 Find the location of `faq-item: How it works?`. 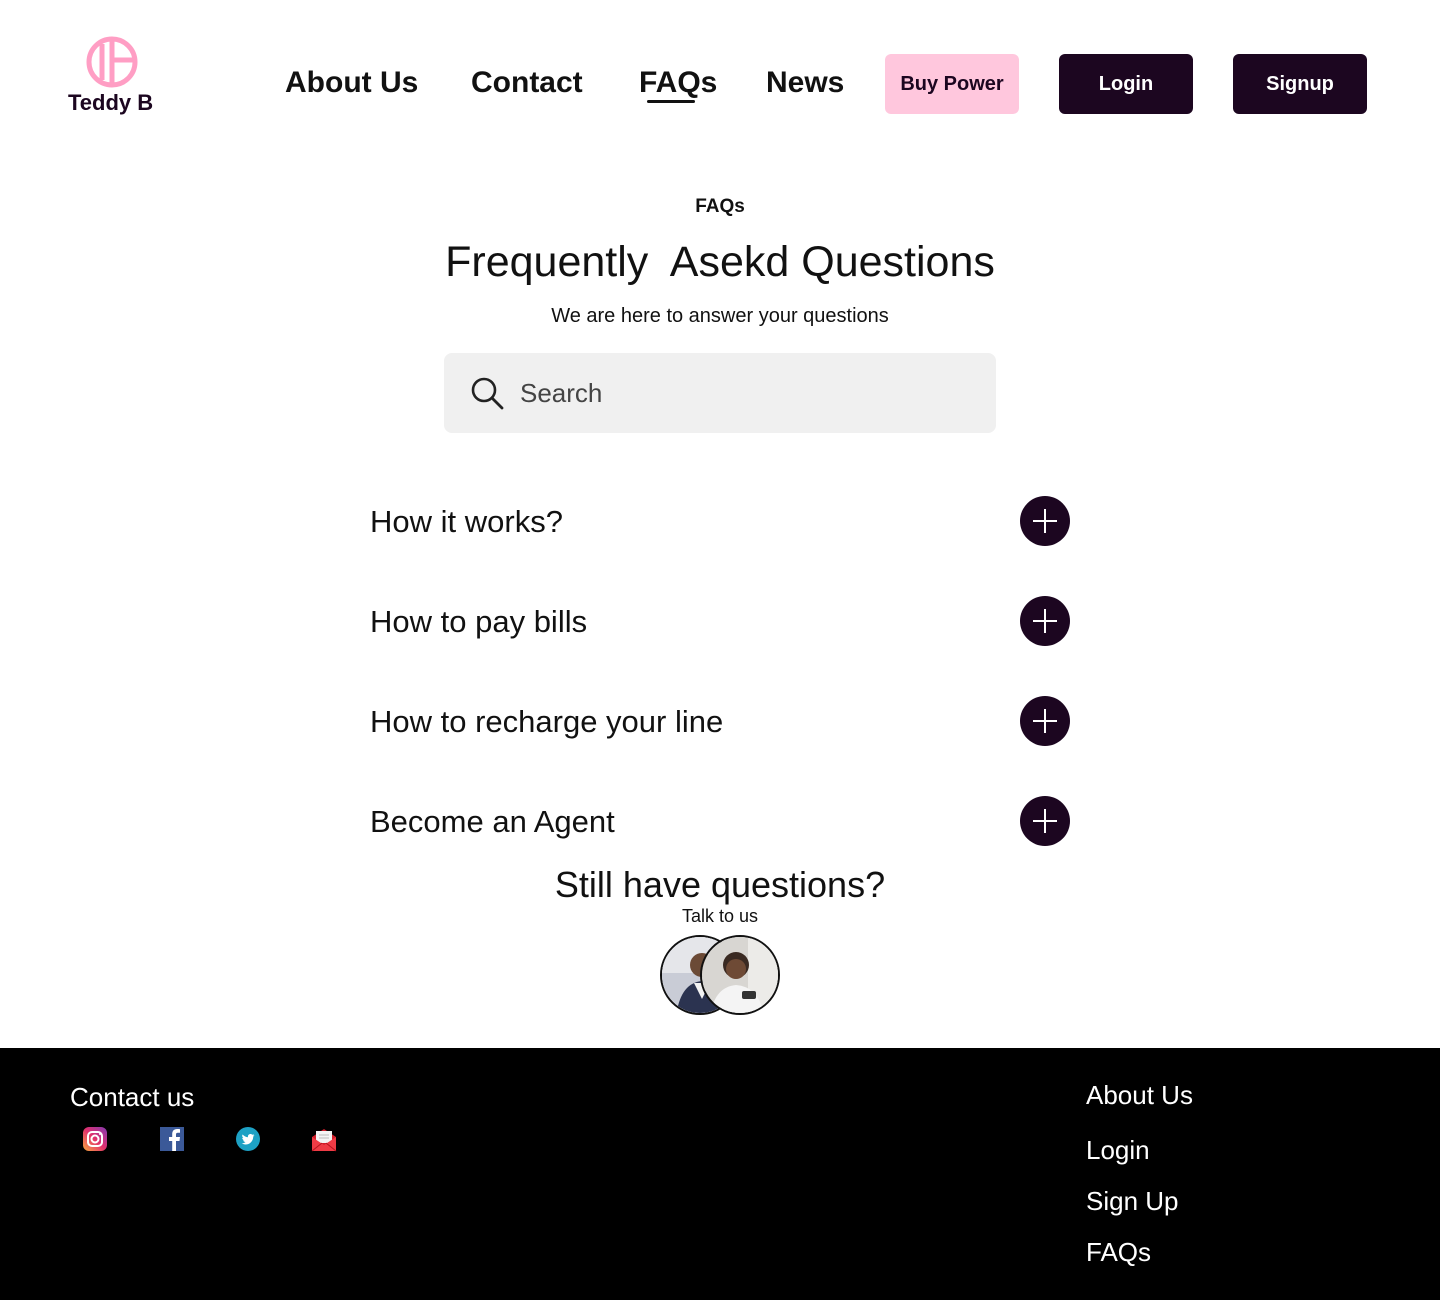

faq-item: How it works? is located at coordinates (720, 522).